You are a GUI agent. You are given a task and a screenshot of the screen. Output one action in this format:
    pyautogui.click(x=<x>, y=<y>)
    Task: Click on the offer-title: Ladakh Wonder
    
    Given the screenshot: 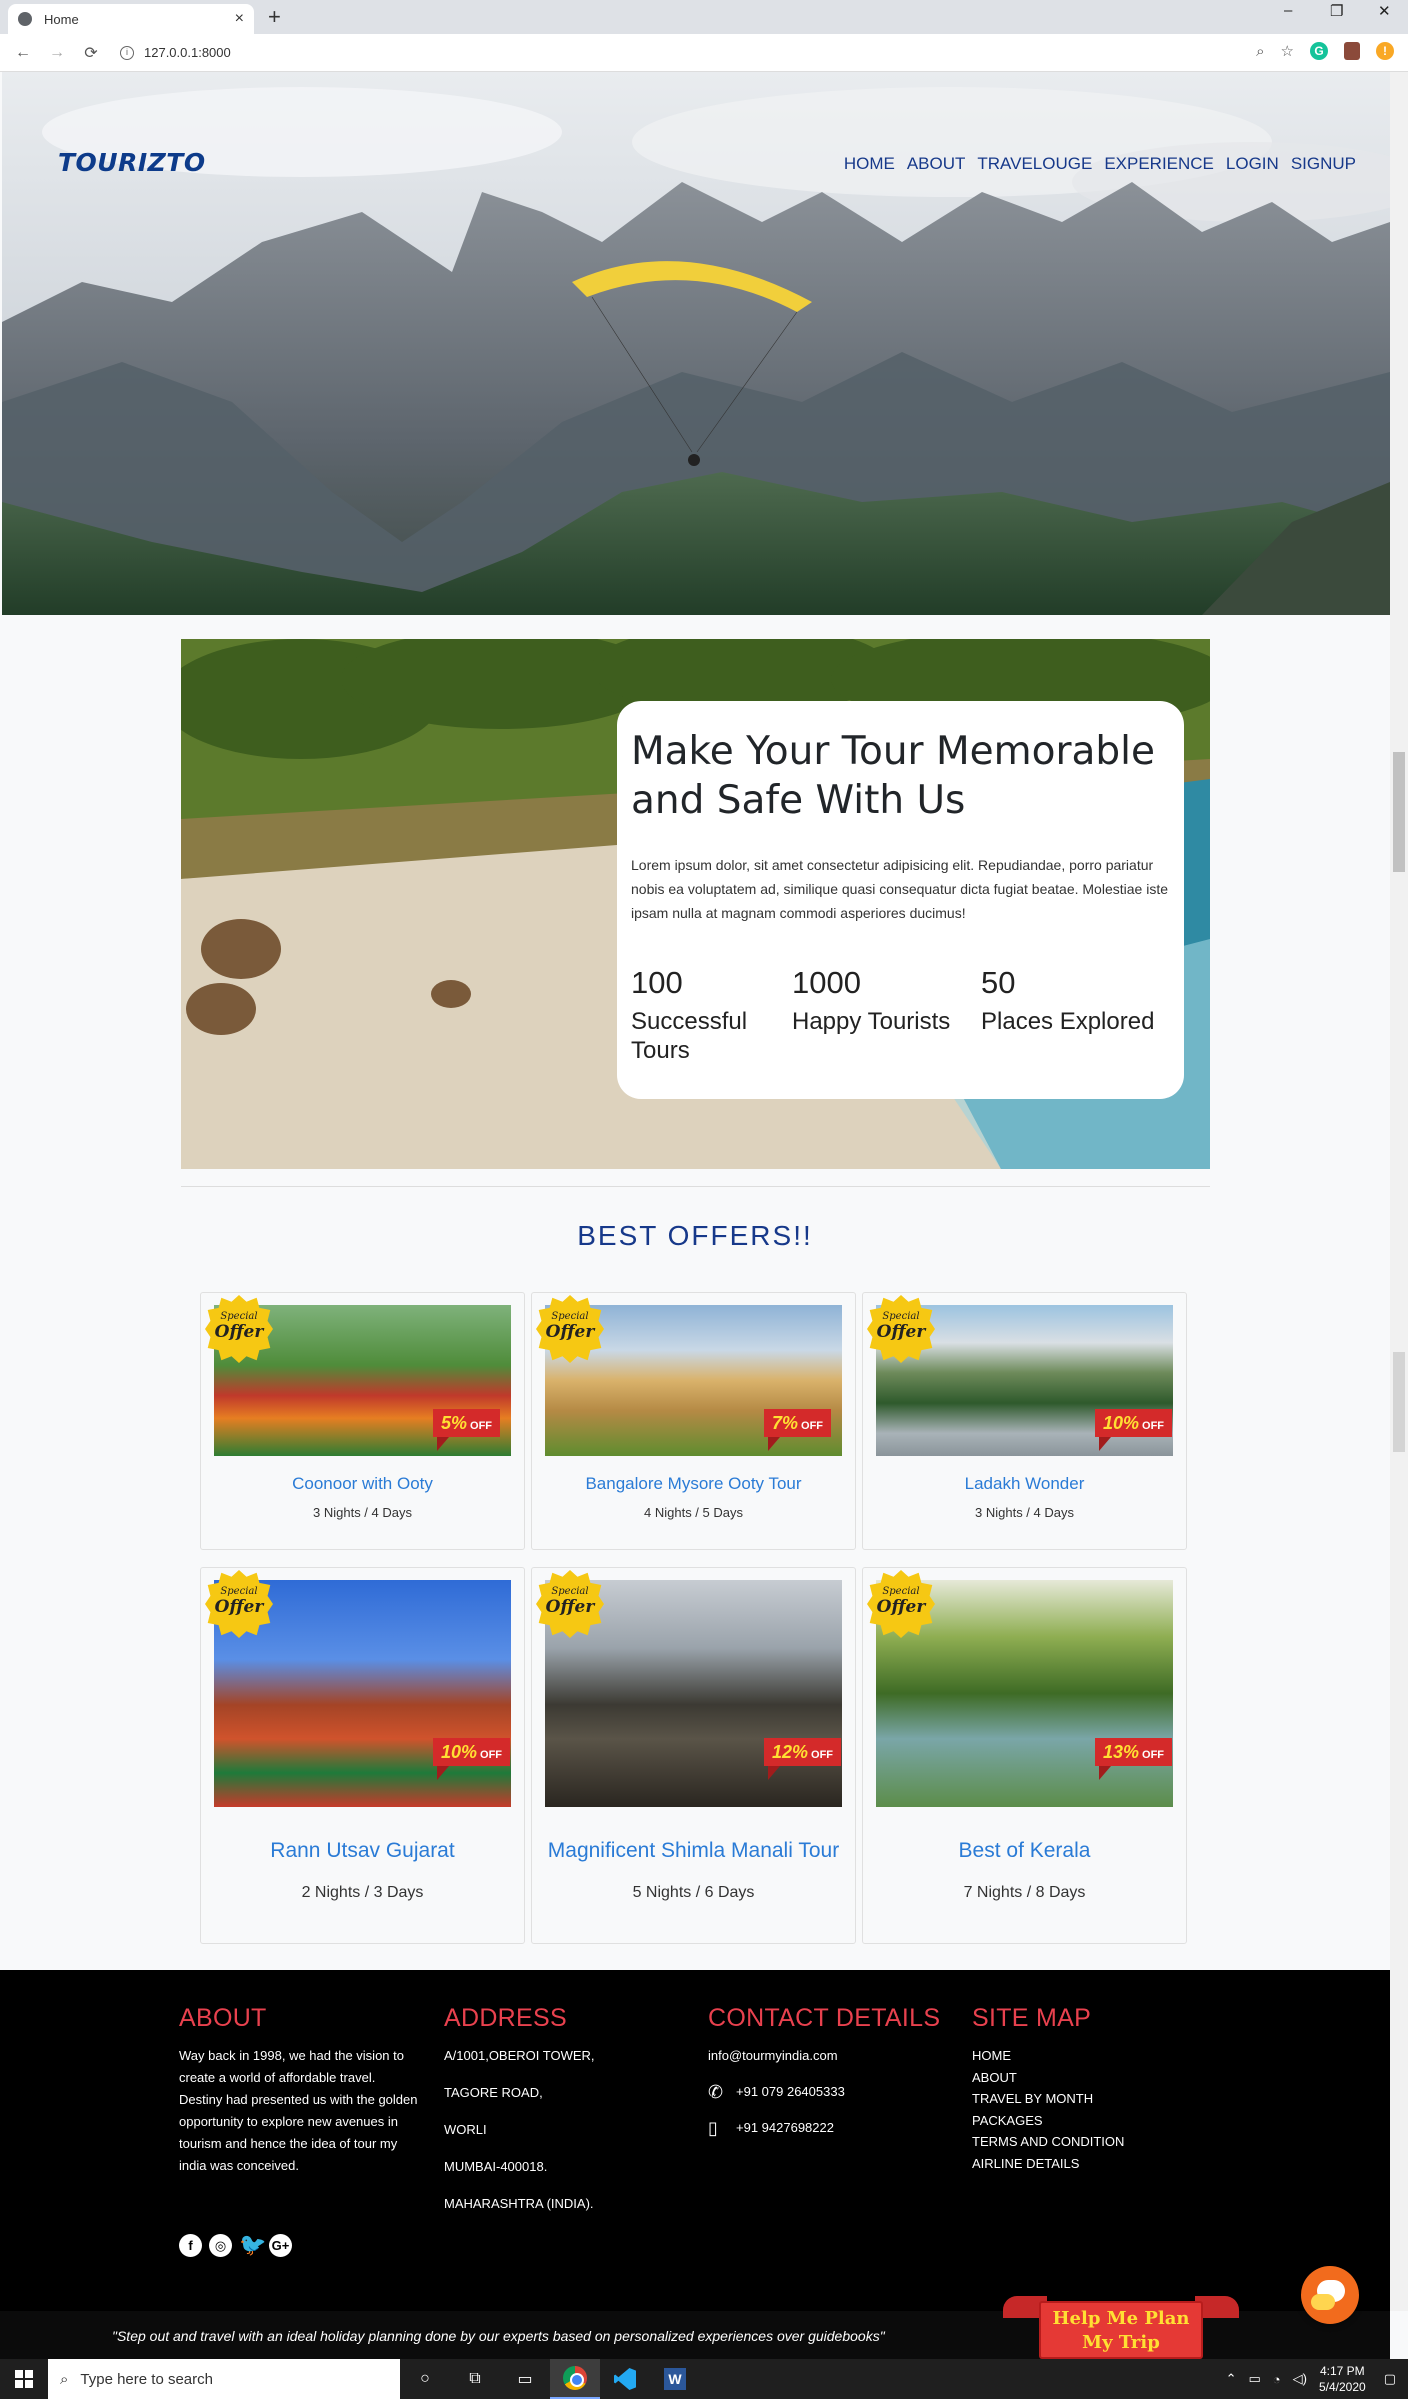 What is the action you would take?
    pyautogui.click(x=1024, y=1484)
    